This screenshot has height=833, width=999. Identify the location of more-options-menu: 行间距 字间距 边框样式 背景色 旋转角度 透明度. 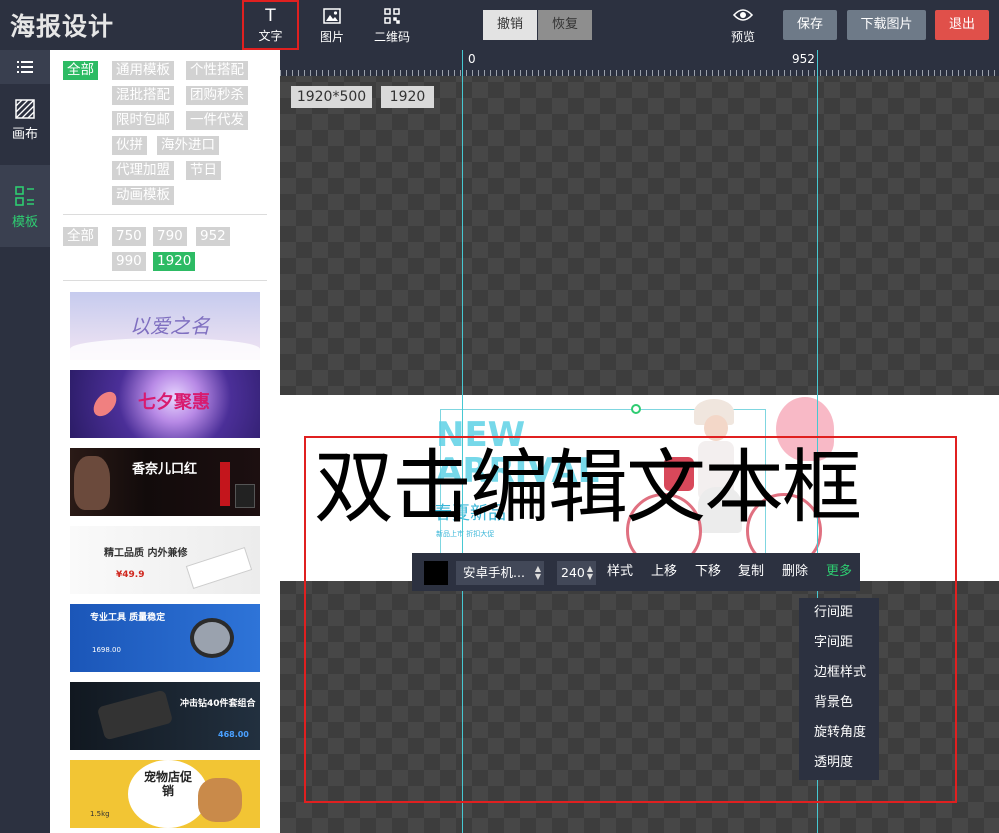
(839, 689).